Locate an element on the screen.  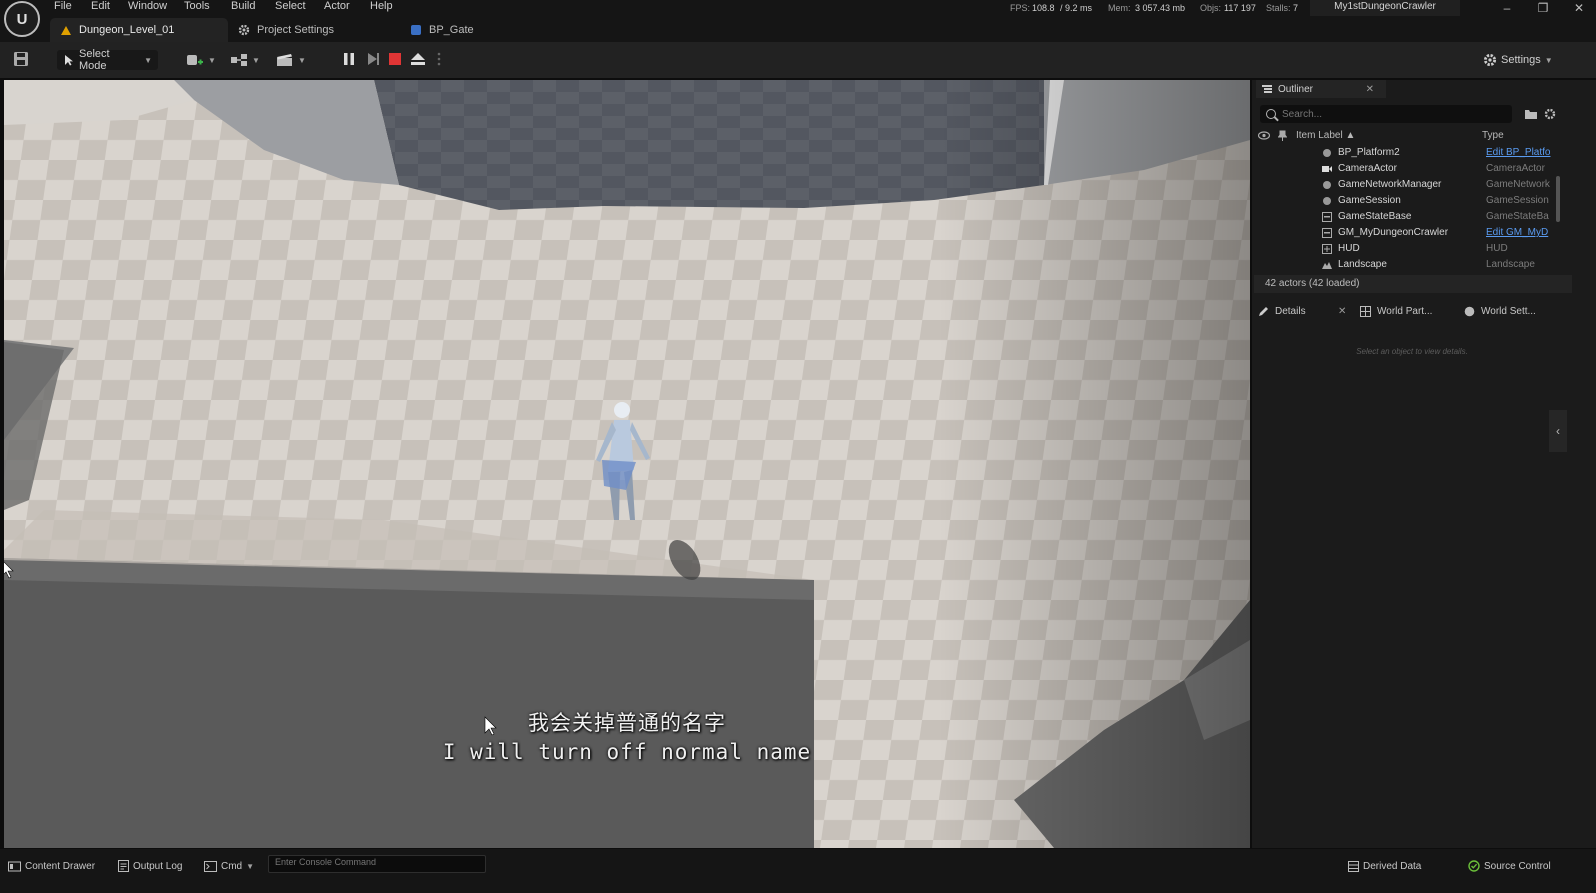
minimize-icon: – is located at coordinates (1507, 8).